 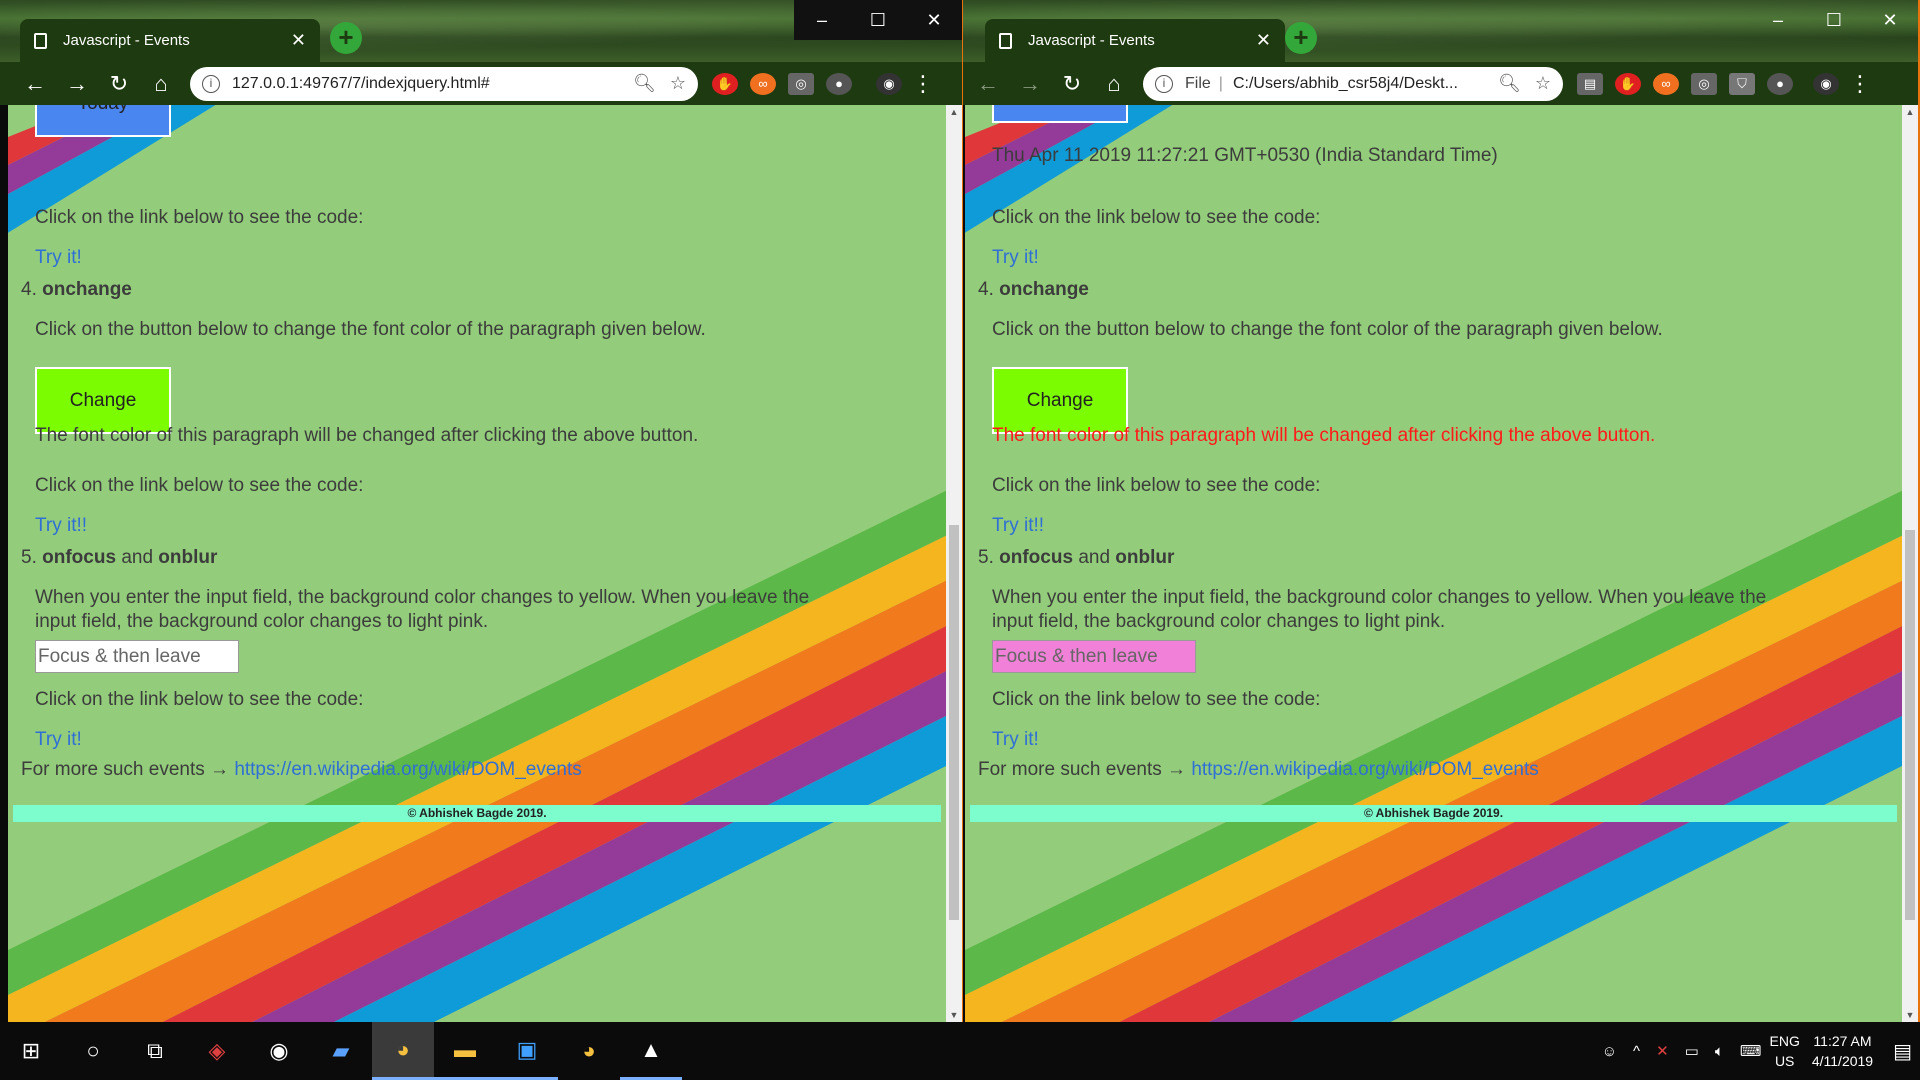 What do you see at coordinates (1636, 1051) in the screenshot?
I see `show-hidden-icons-chevron: ^` at bounding box center [1636, 1051].